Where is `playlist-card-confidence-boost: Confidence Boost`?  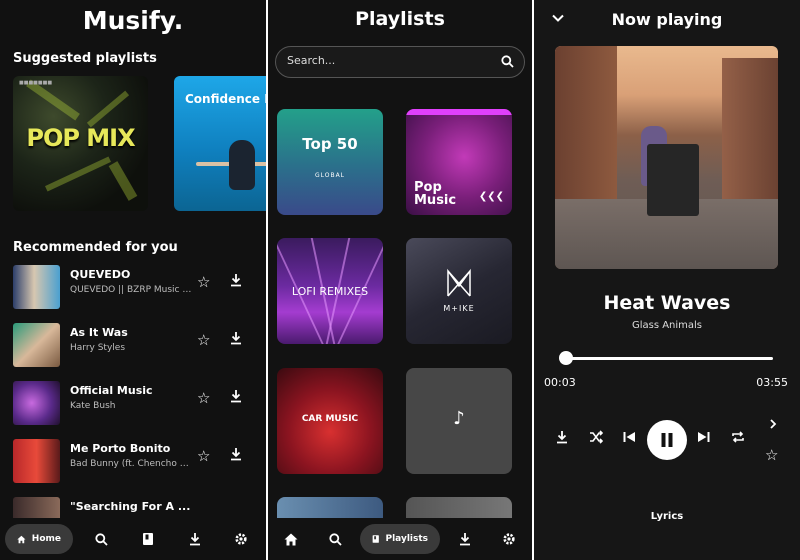 playlist-card-confidence-boost: Confidence Boost is located at coordinates (220, 143).